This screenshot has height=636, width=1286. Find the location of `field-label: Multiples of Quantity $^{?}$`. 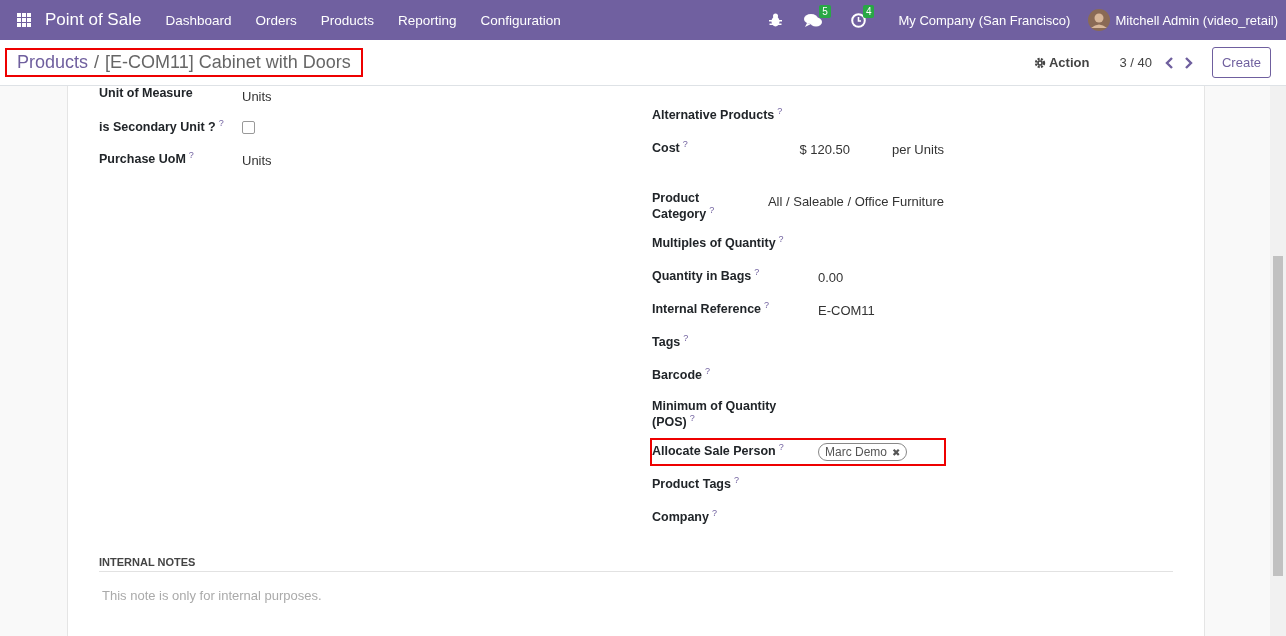

field-label: Multiples of Quantity $^{?}$ is located at coordinates (718, 242).